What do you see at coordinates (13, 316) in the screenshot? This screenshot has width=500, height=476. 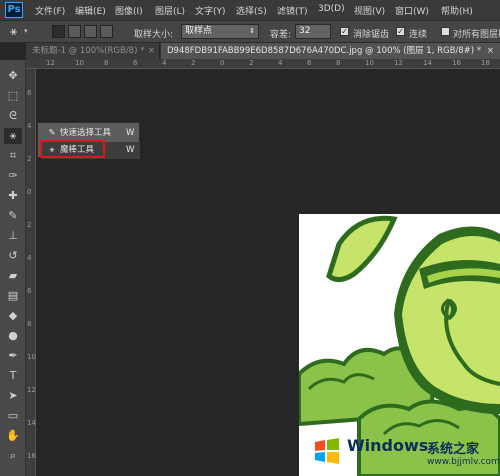 I see `blur-icon: ◆` at bounding box center [13, 316].